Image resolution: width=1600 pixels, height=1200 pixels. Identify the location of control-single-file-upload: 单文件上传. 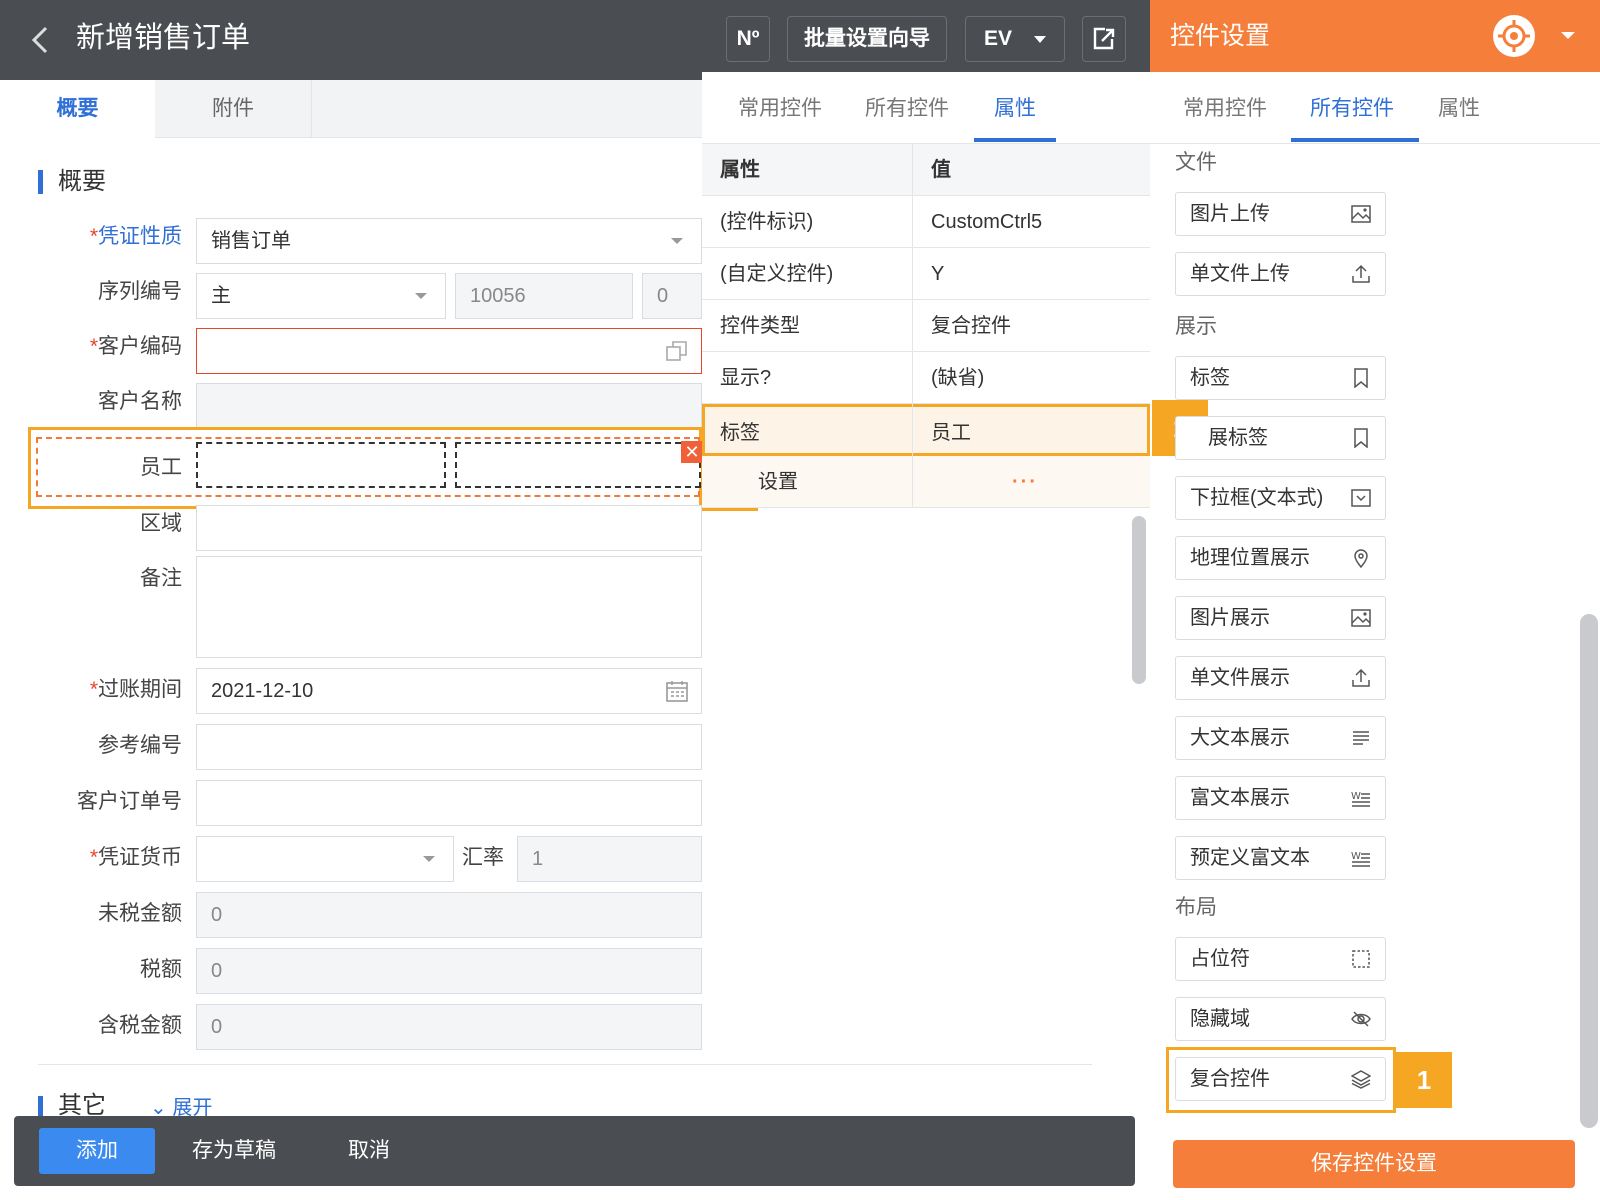
(1280, 274).